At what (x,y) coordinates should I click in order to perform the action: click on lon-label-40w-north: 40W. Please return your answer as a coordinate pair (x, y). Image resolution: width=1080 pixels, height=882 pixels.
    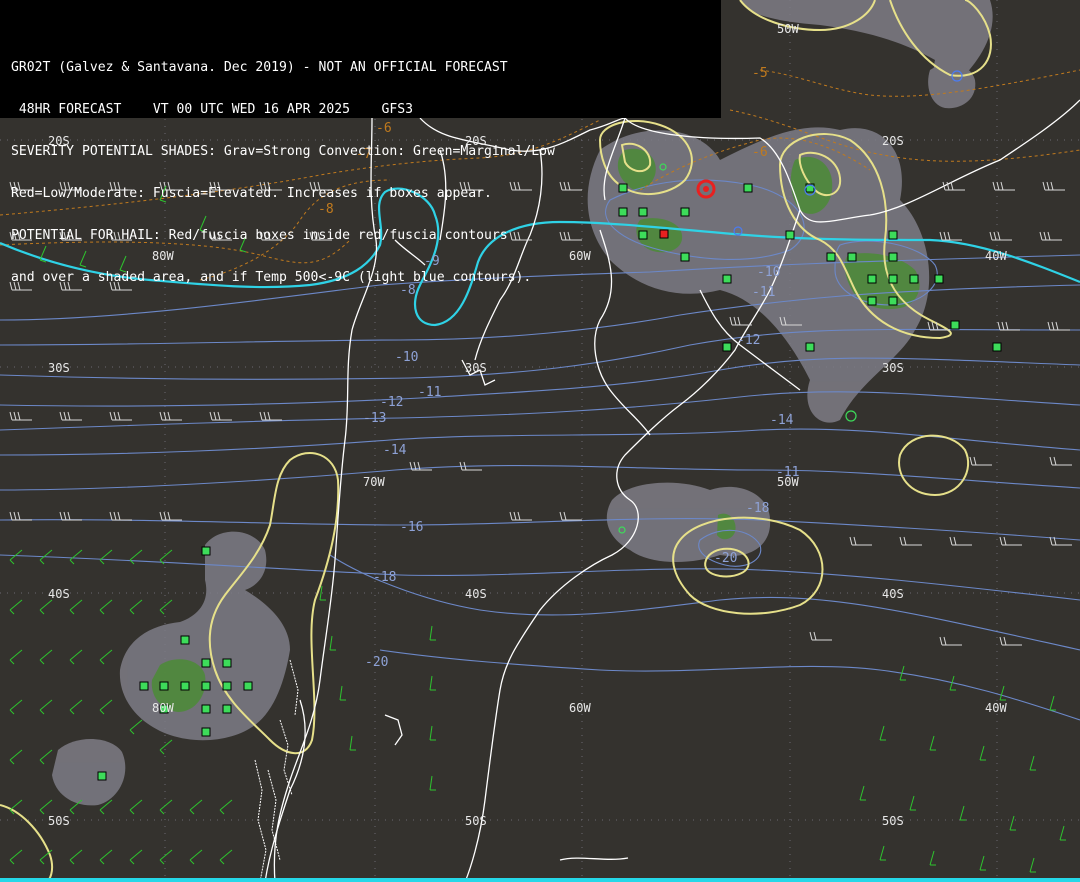
    Looking at the image, I should click on (996, 256).